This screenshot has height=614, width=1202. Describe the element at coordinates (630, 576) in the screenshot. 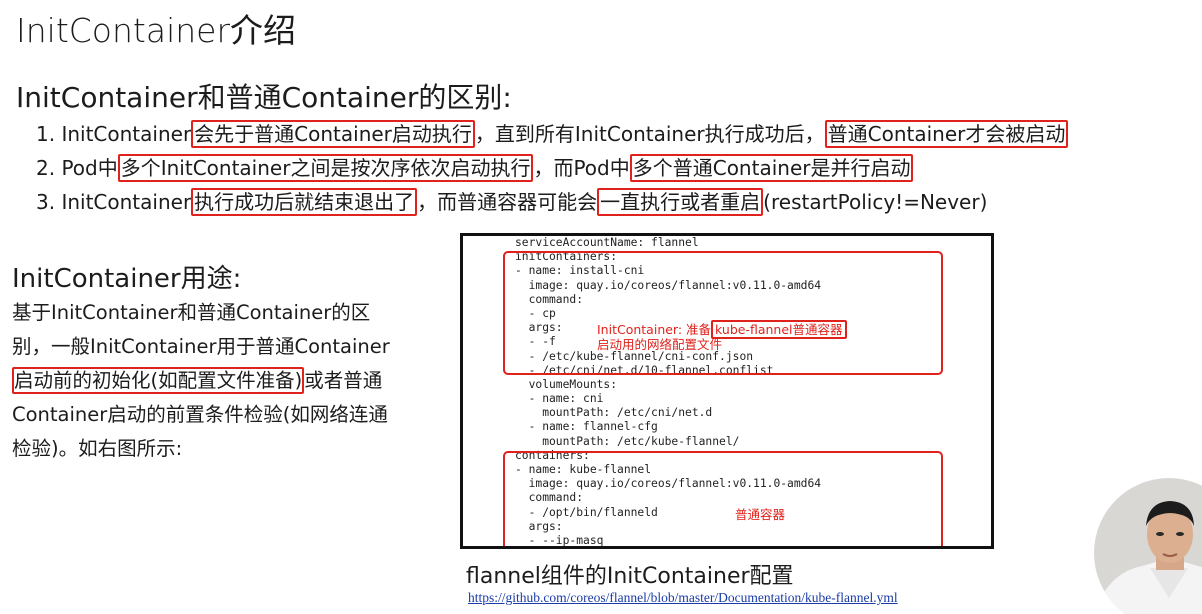

I see `figure-caption: flannel组件的InitContainer配置` at that location.